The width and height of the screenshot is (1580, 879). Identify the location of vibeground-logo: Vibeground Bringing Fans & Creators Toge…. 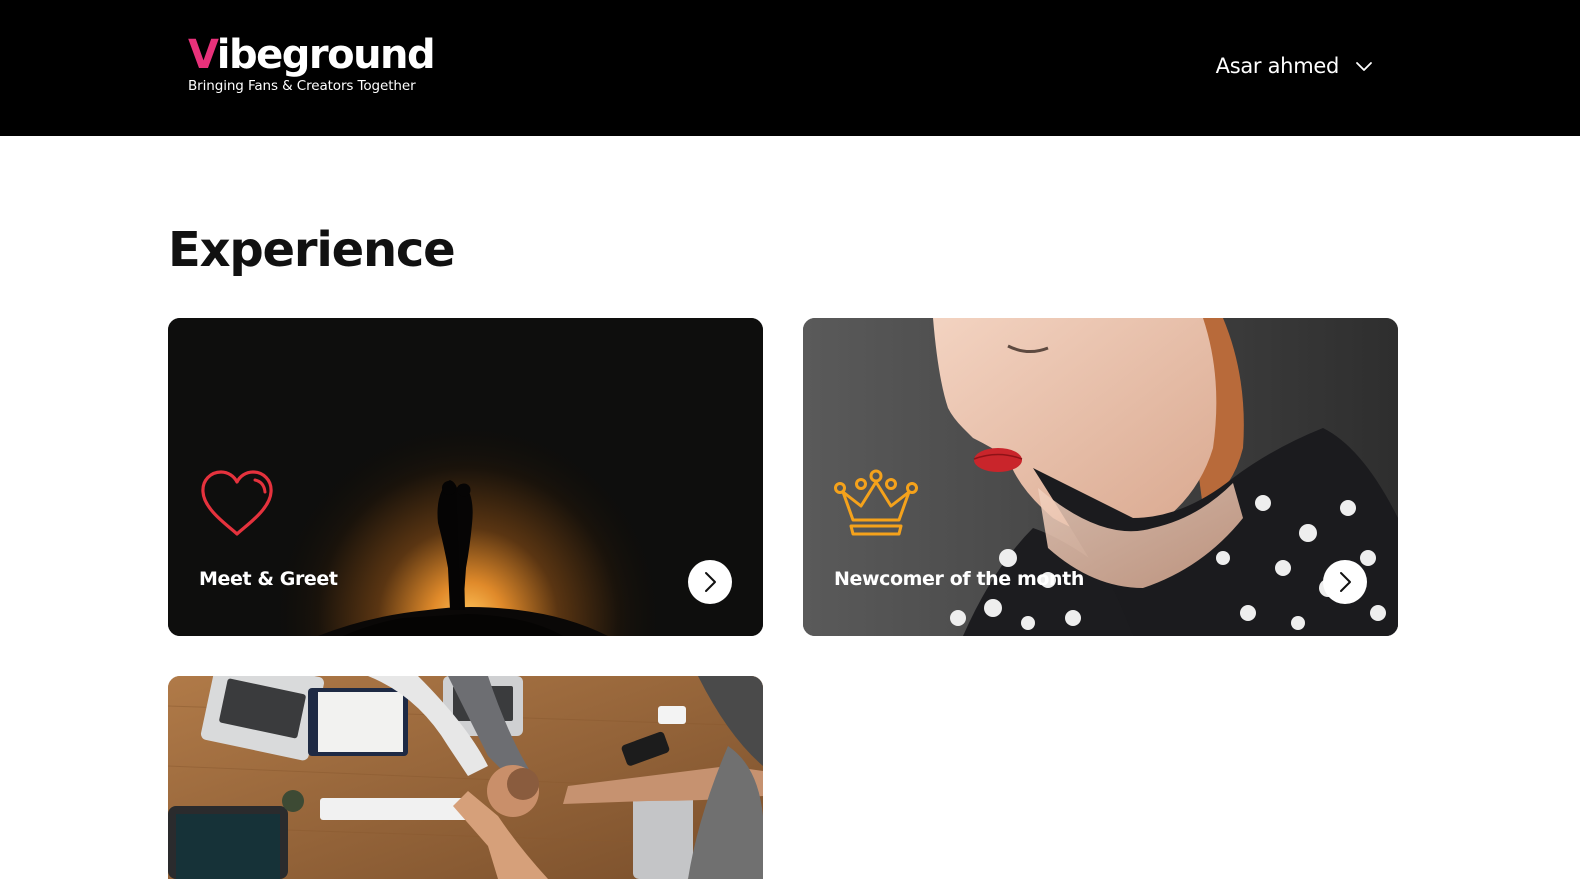
(312, 63).